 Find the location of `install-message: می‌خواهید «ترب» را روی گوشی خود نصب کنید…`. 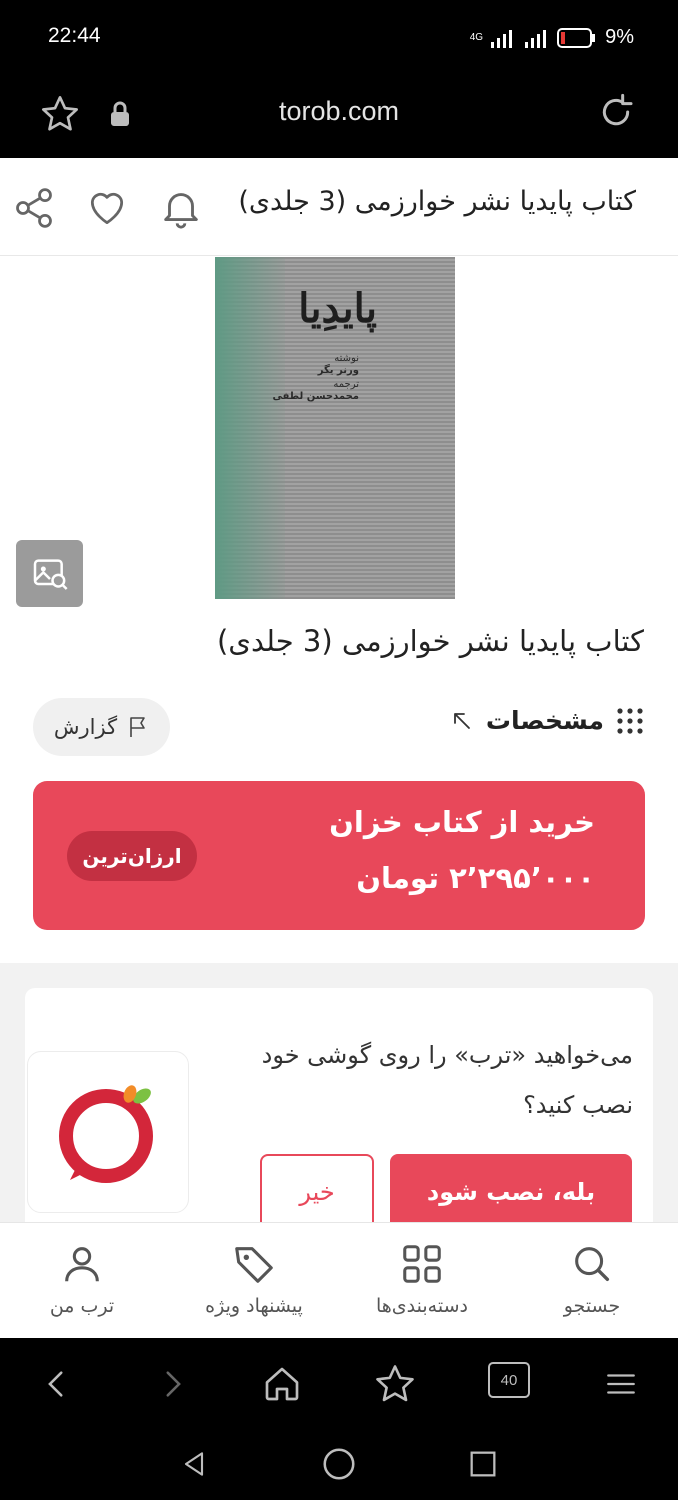

install-message: می‌خواهید «ترب» را روی گوشی خود نصب کنید… is located at coordinates (447, 1080).